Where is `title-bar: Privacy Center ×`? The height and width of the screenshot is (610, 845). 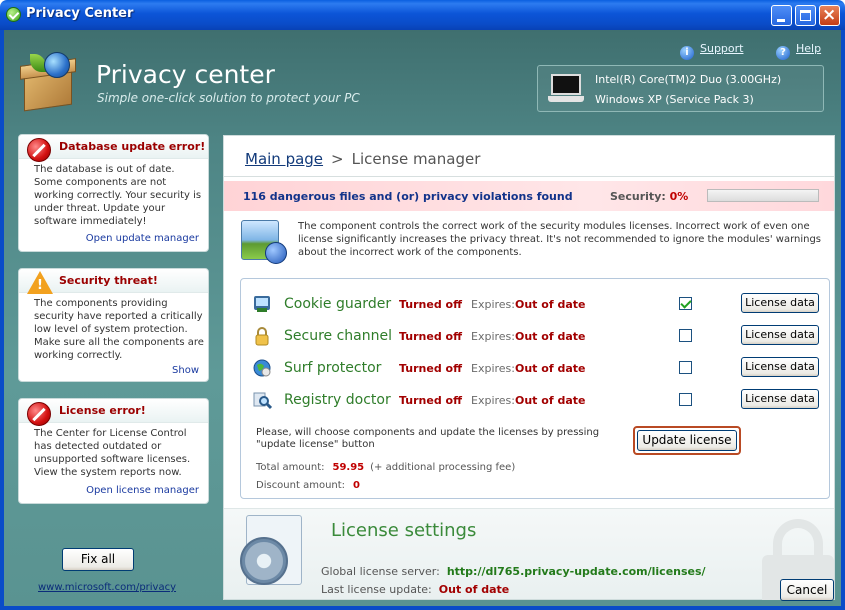 title-bar: Privacy Center × is located at coordinates (422, 15).